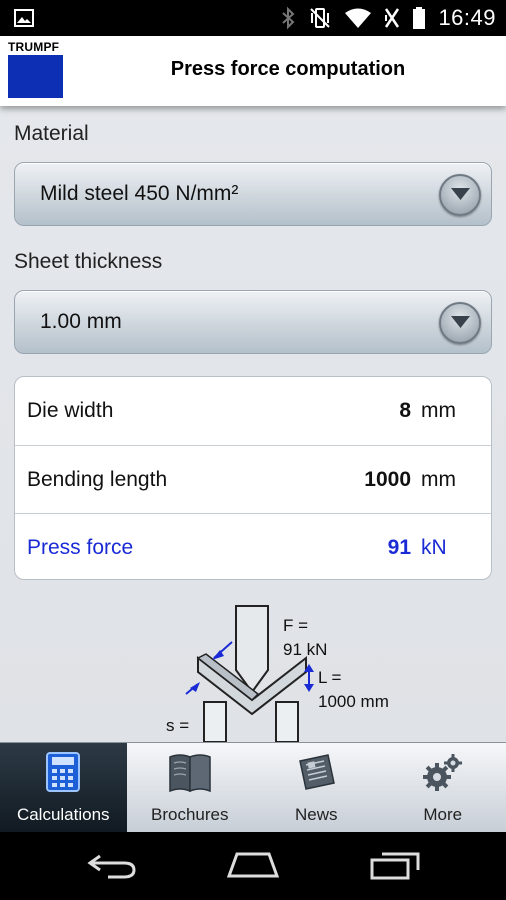 This screenshot has width=506, height=900. I want to click on app-header: TRUMPF Press force computation, so click(253, 71).